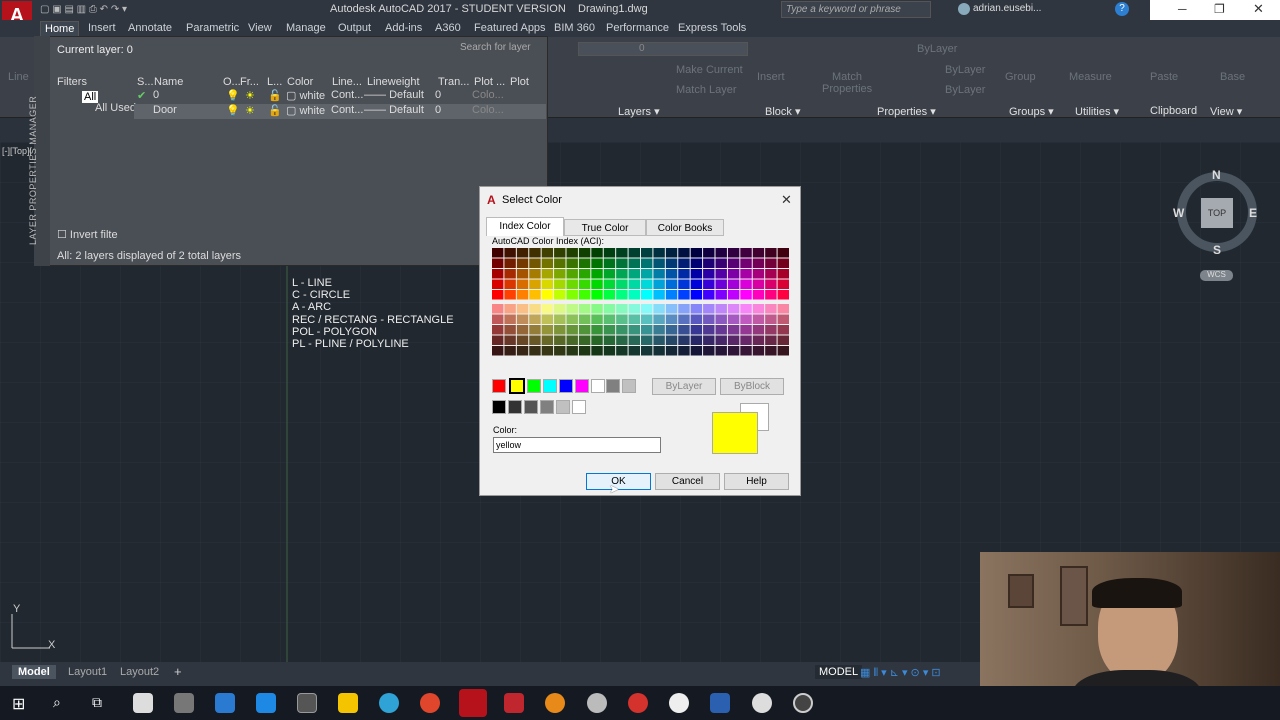 The image size is (1280, 720). What do you see at coordinates (473, 703) in the screenshot?
I see `autocad-taskbar-icon` at bounding box center [473, 703].